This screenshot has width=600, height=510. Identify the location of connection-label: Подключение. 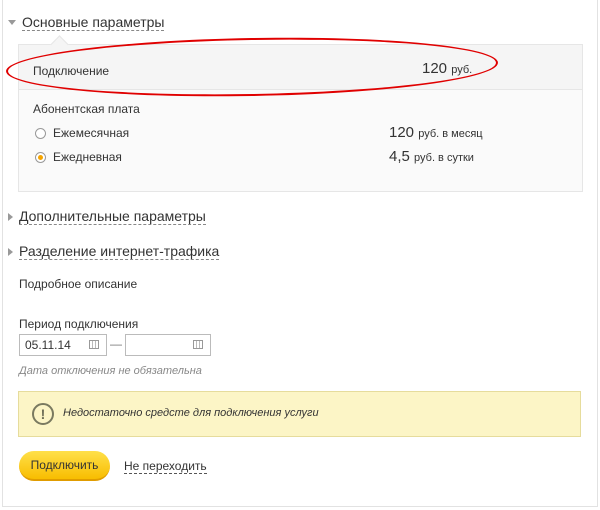
(71, 71).